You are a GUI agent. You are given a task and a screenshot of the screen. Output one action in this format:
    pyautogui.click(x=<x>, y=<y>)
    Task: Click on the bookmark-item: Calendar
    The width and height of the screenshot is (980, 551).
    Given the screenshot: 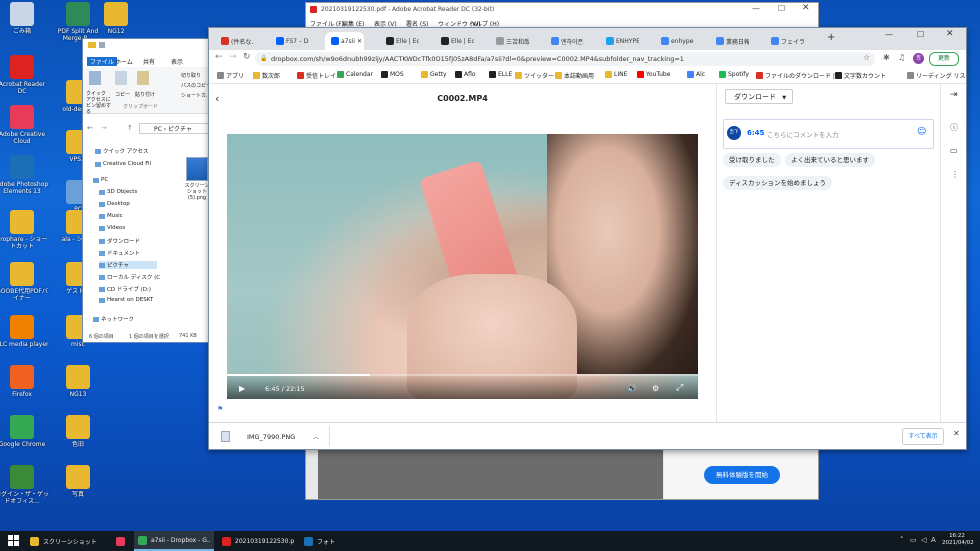 What is the action you would take?
    pyautogui.click(x=355, y=74)
    